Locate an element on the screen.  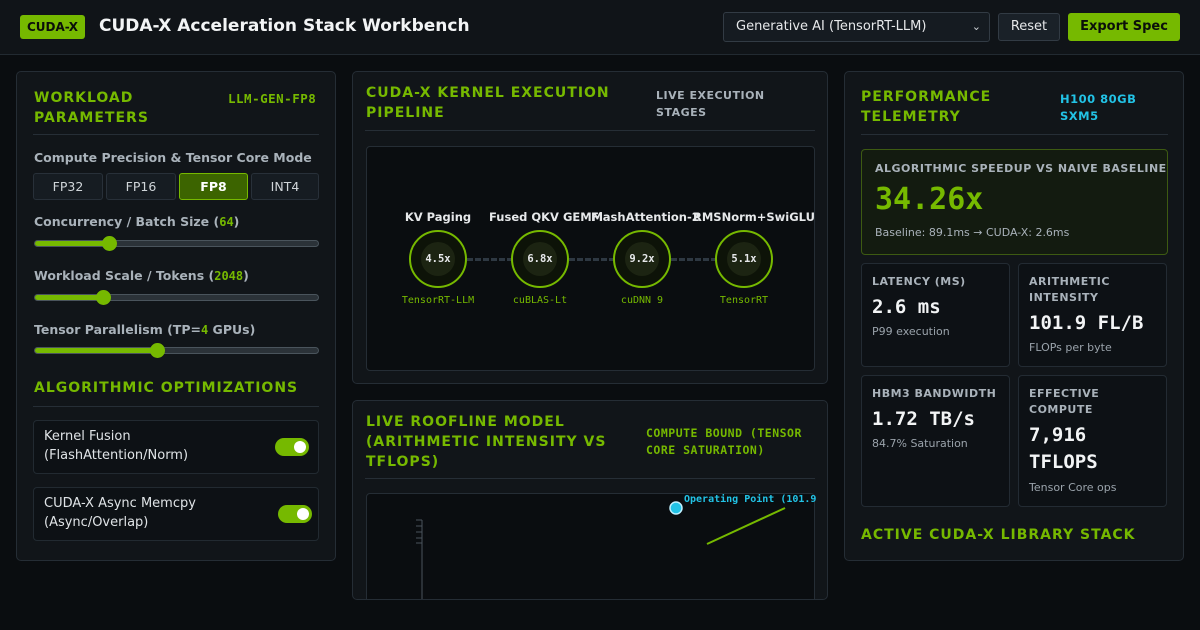
preset-select-value: Generative AI (TensorRT-LLM) is located at coordinates (831, 26).